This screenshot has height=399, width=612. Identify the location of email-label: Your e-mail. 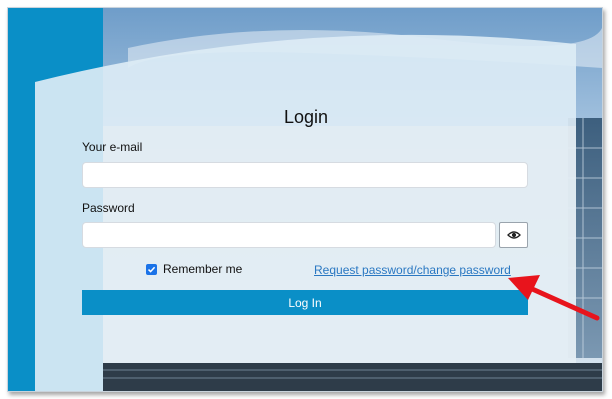
(112, 147).